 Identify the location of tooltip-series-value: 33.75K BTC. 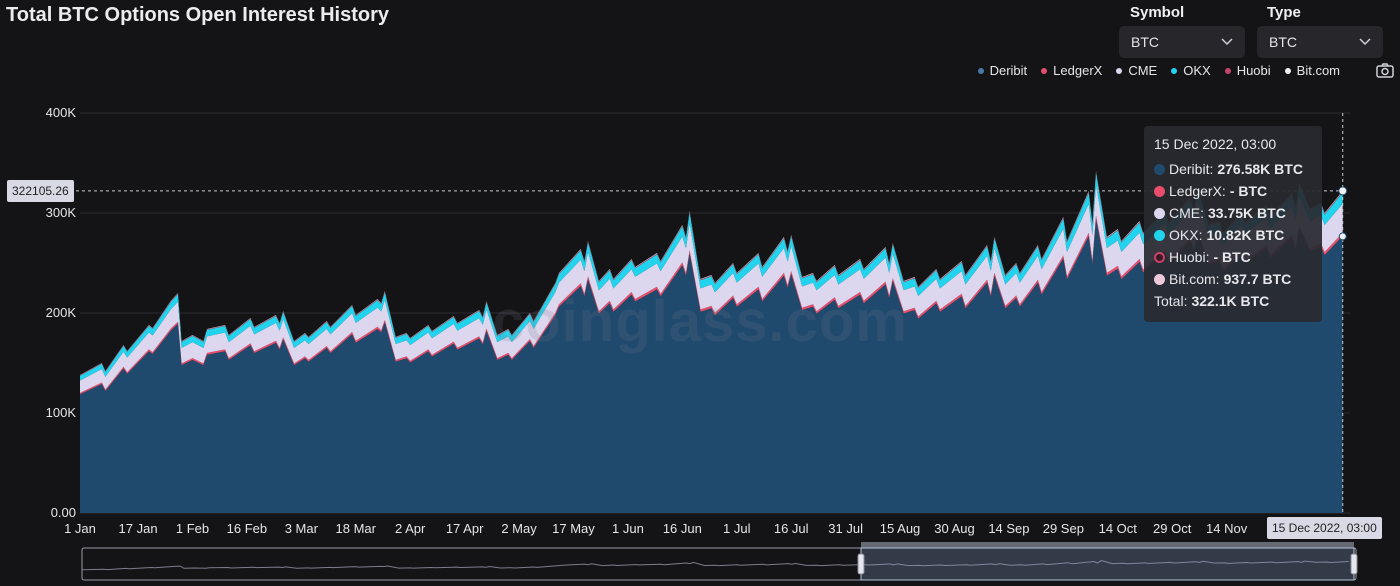
(1247, 213).